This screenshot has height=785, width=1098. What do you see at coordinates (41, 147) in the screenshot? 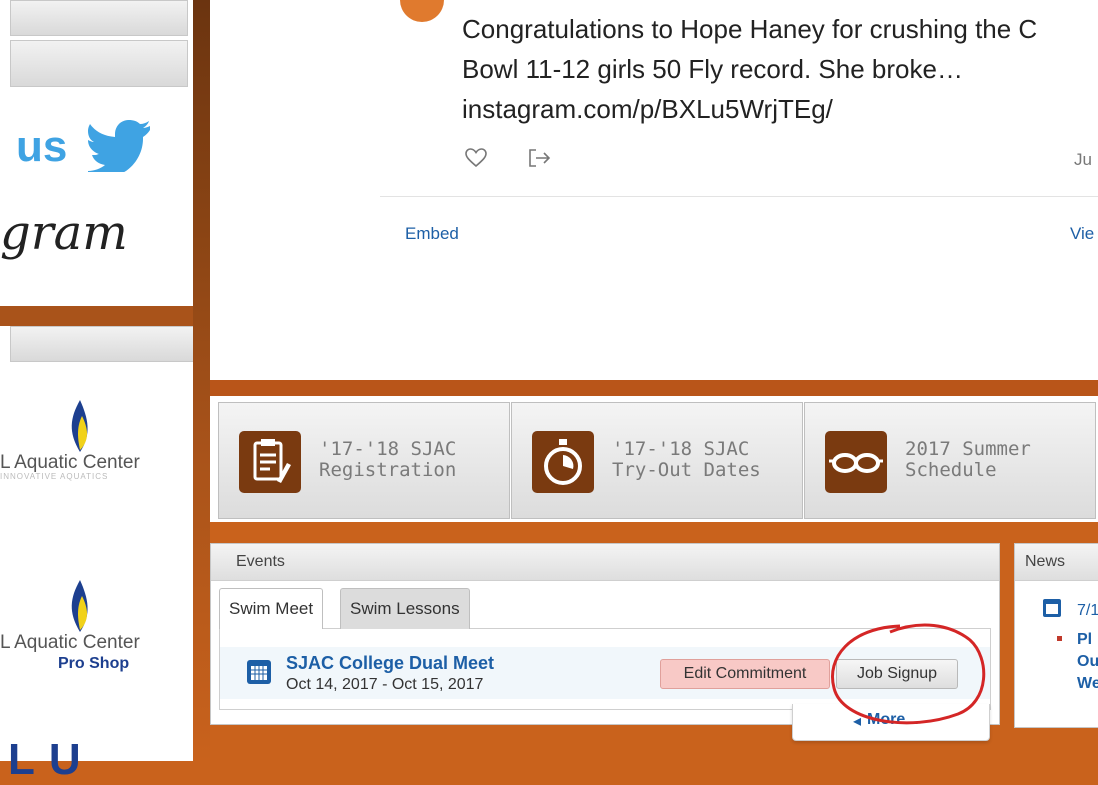
I see `twitter-follow-text: us` at bounding box center [41, 147].